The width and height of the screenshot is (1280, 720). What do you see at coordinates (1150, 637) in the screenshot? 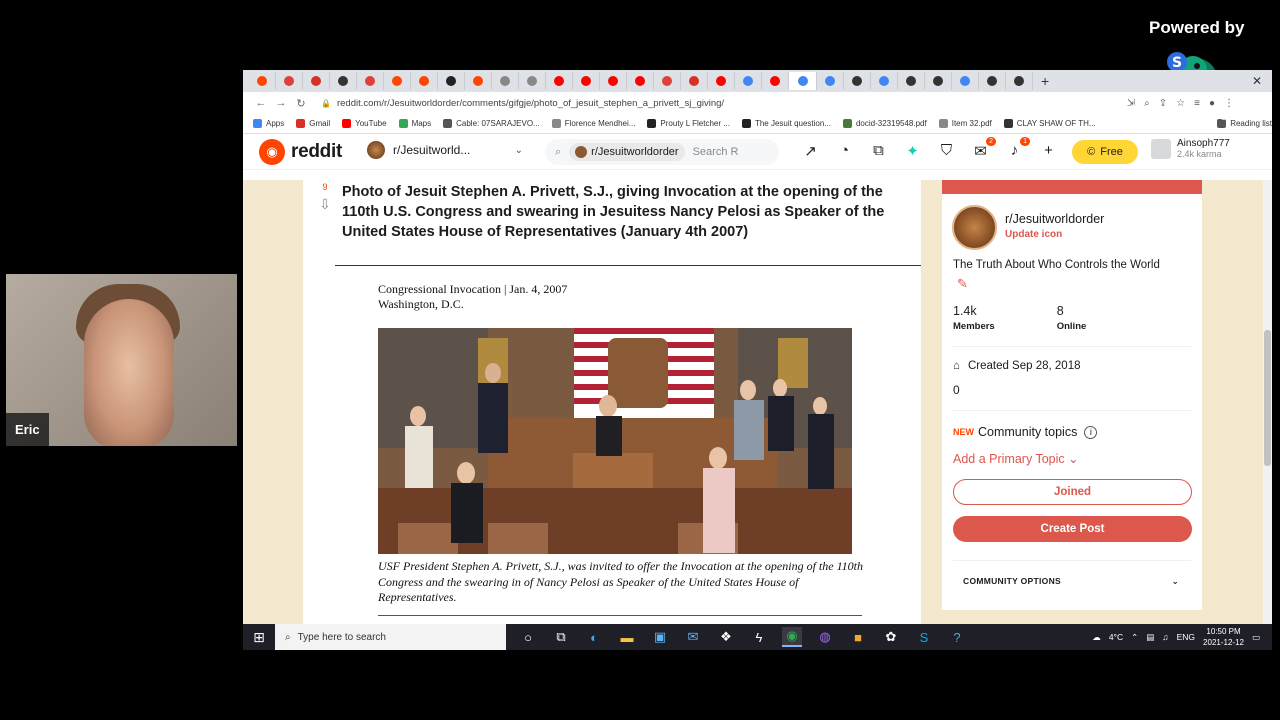
I see `network-icon: ▤` at bounding box center [1150, 637].